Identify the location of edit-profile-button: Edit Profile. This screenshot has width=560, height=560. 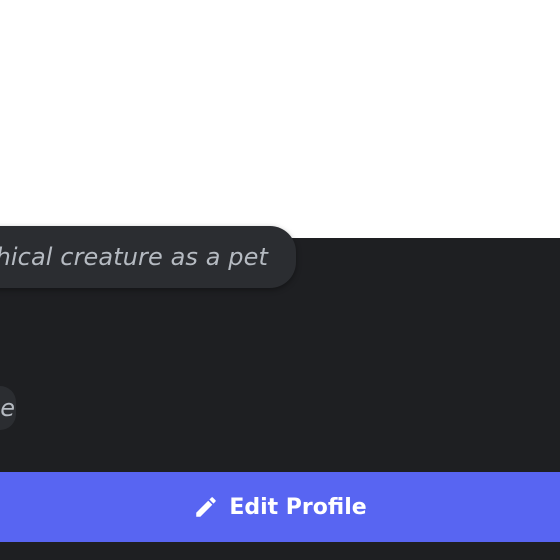
(280, 507).